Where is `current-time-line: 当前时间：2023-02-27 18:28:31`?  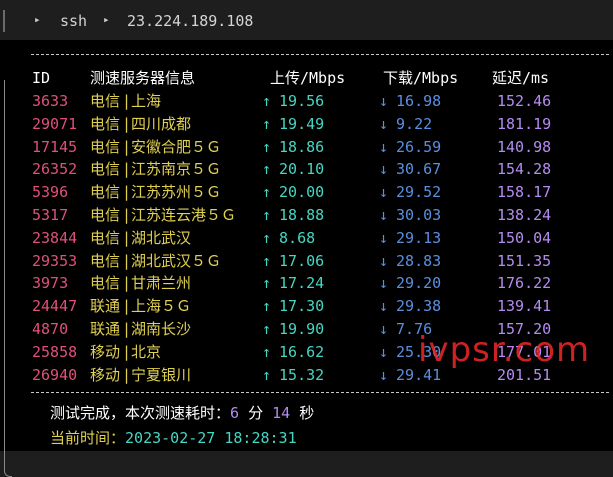
current-time-line: 当前时间：2023-02-27 18:28:31 is located at coordinates (173, 438).